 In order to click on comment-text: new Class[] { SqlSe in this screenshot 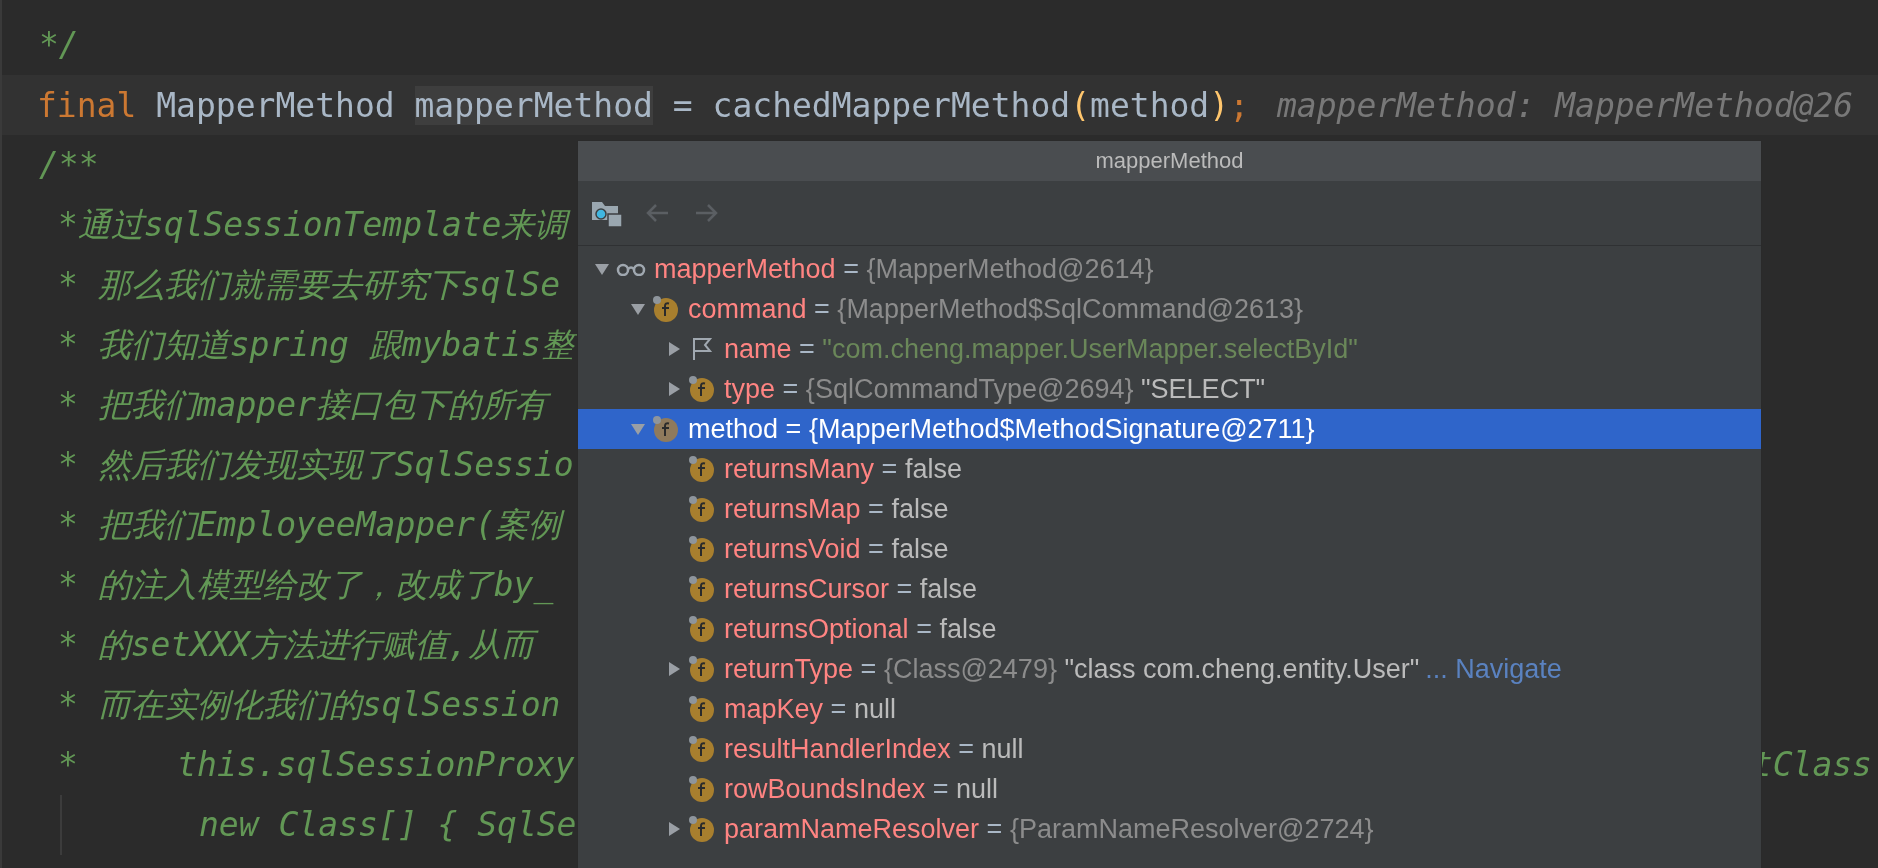, I will do `click(388, 825)`.